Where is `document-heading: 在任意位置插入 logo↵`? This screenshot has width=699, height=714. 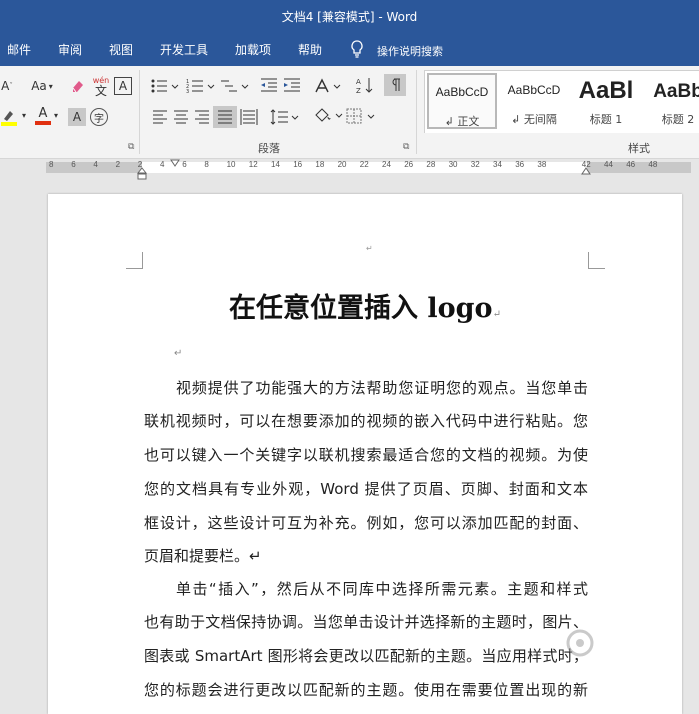 document-heading: 在任意位置插入 logo↵ is located at coordinates (365, 305).